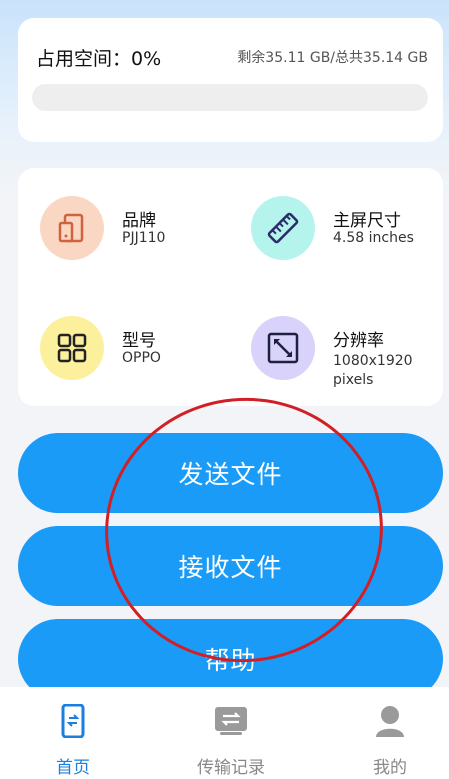 The width and height of the screenshot is (449, 779). I want to click on bottom-nav: 首页 传输记录 我的, so click(224, 733).